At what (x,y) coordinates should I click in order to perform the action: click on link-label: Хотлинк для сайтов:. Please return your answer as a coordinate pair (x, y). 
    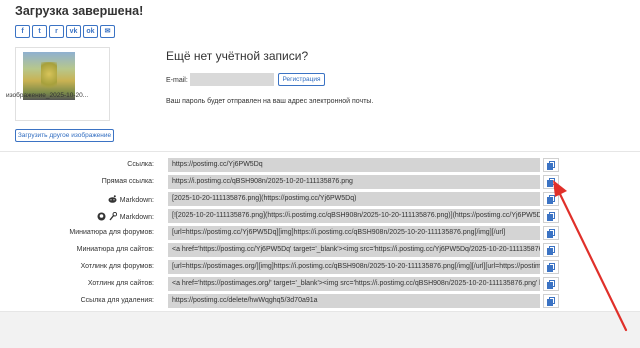
    Looking at the image, I should click on (120, 283).